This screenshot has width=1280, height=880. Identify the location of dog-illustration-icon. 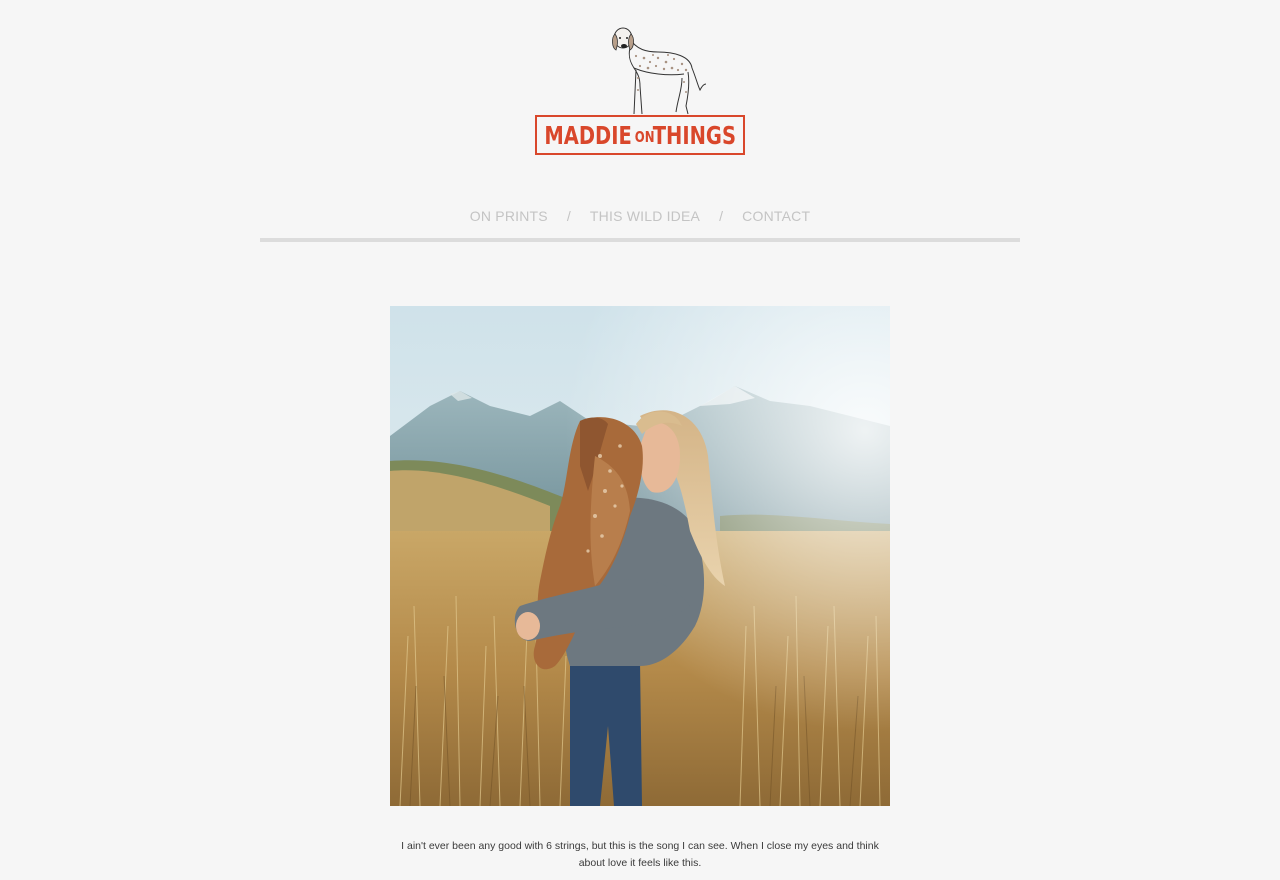
(659, 71).